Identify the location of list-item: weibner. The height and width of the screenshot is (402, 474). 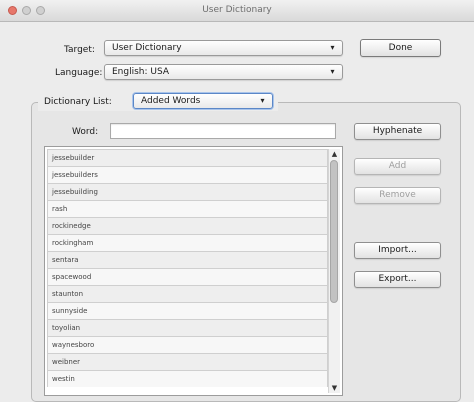
(187, 361).